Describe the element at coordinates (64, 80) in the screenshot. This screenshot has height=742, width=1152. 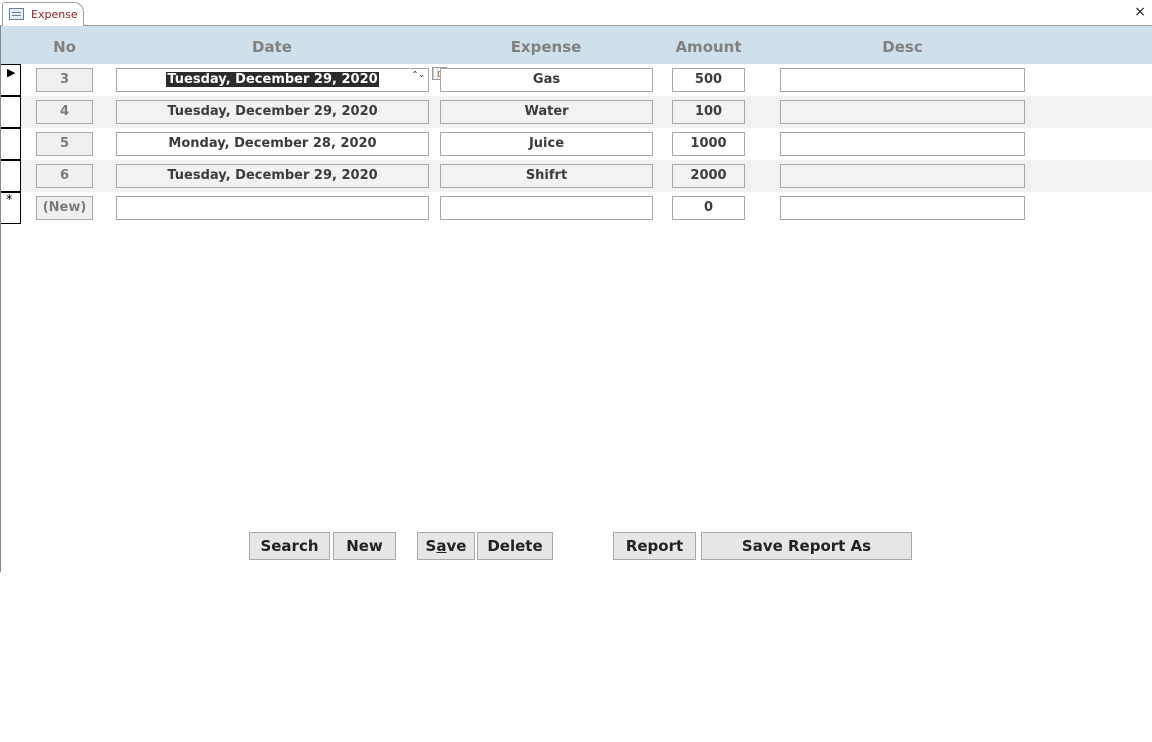
I see `no-field: 3` at that location.